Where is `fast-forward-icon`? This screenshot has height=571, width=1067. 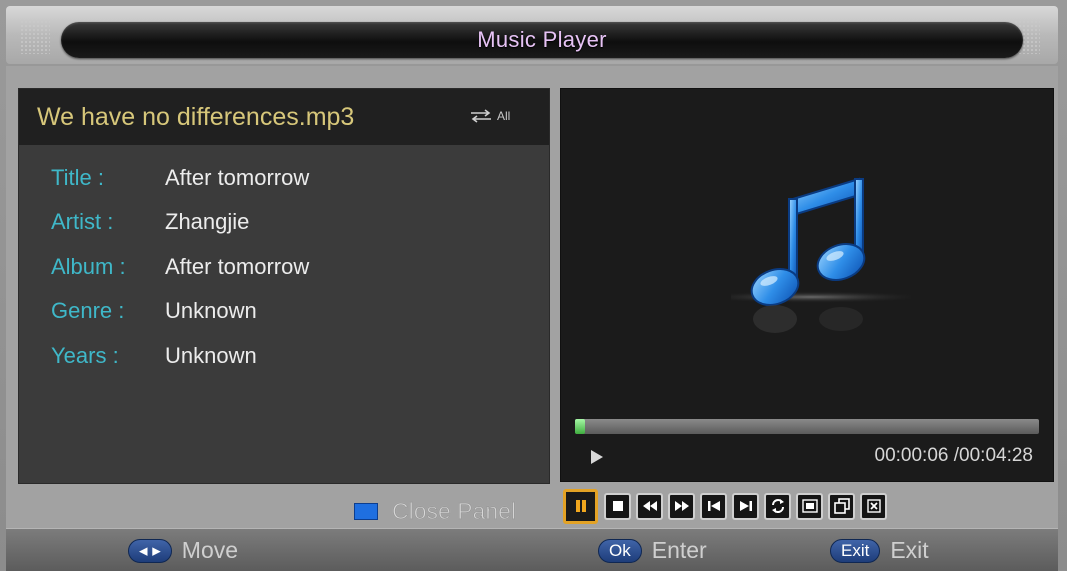
fast-forward-icon is located at coordinates (681, 506).